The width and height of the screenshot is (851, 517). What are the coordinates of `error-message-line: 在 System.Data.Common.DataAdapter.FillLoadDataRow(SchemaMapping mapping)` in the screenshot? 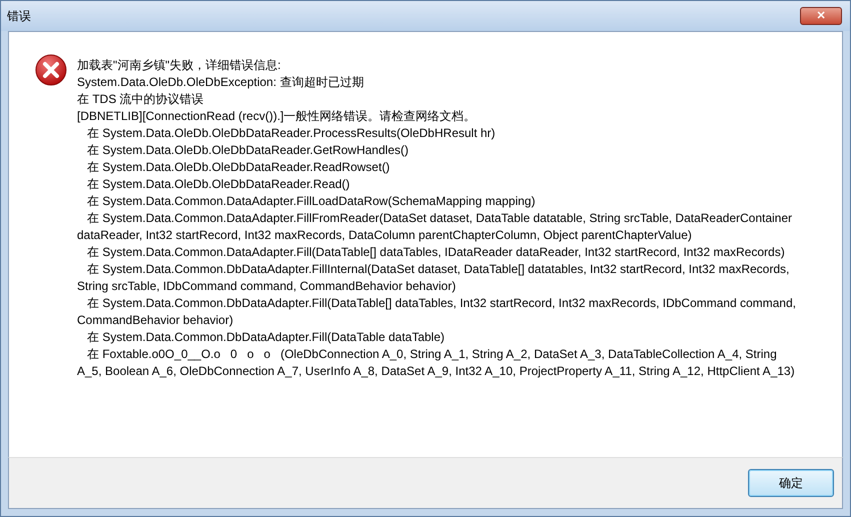 It's located at (311, 201).